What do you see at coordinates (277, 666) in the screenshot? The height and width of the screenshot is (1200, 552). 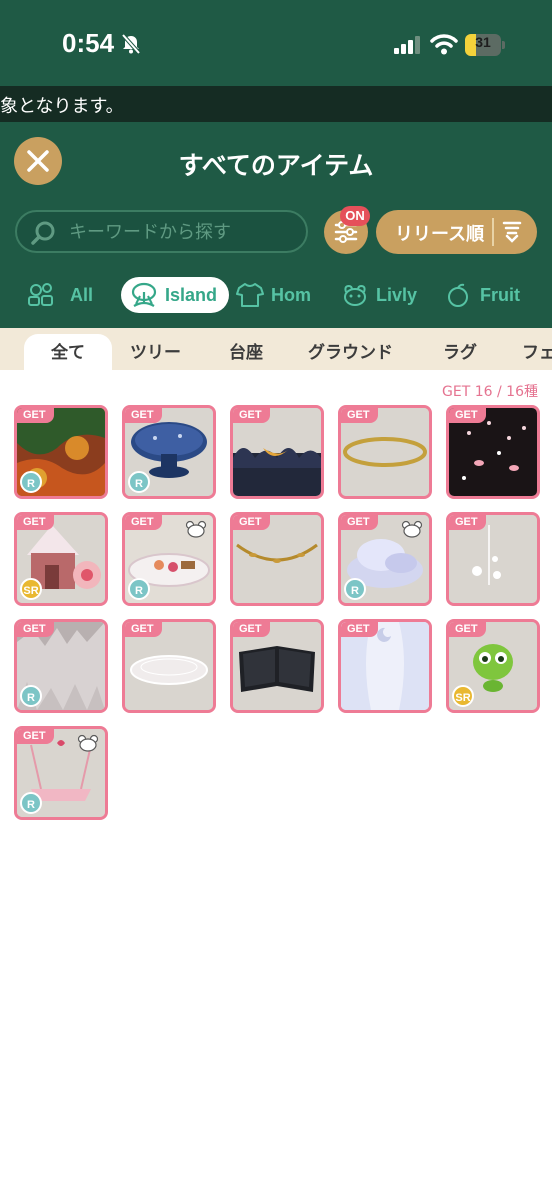 I see `item-card-black-book: GET` at bounding box center [277, 666].